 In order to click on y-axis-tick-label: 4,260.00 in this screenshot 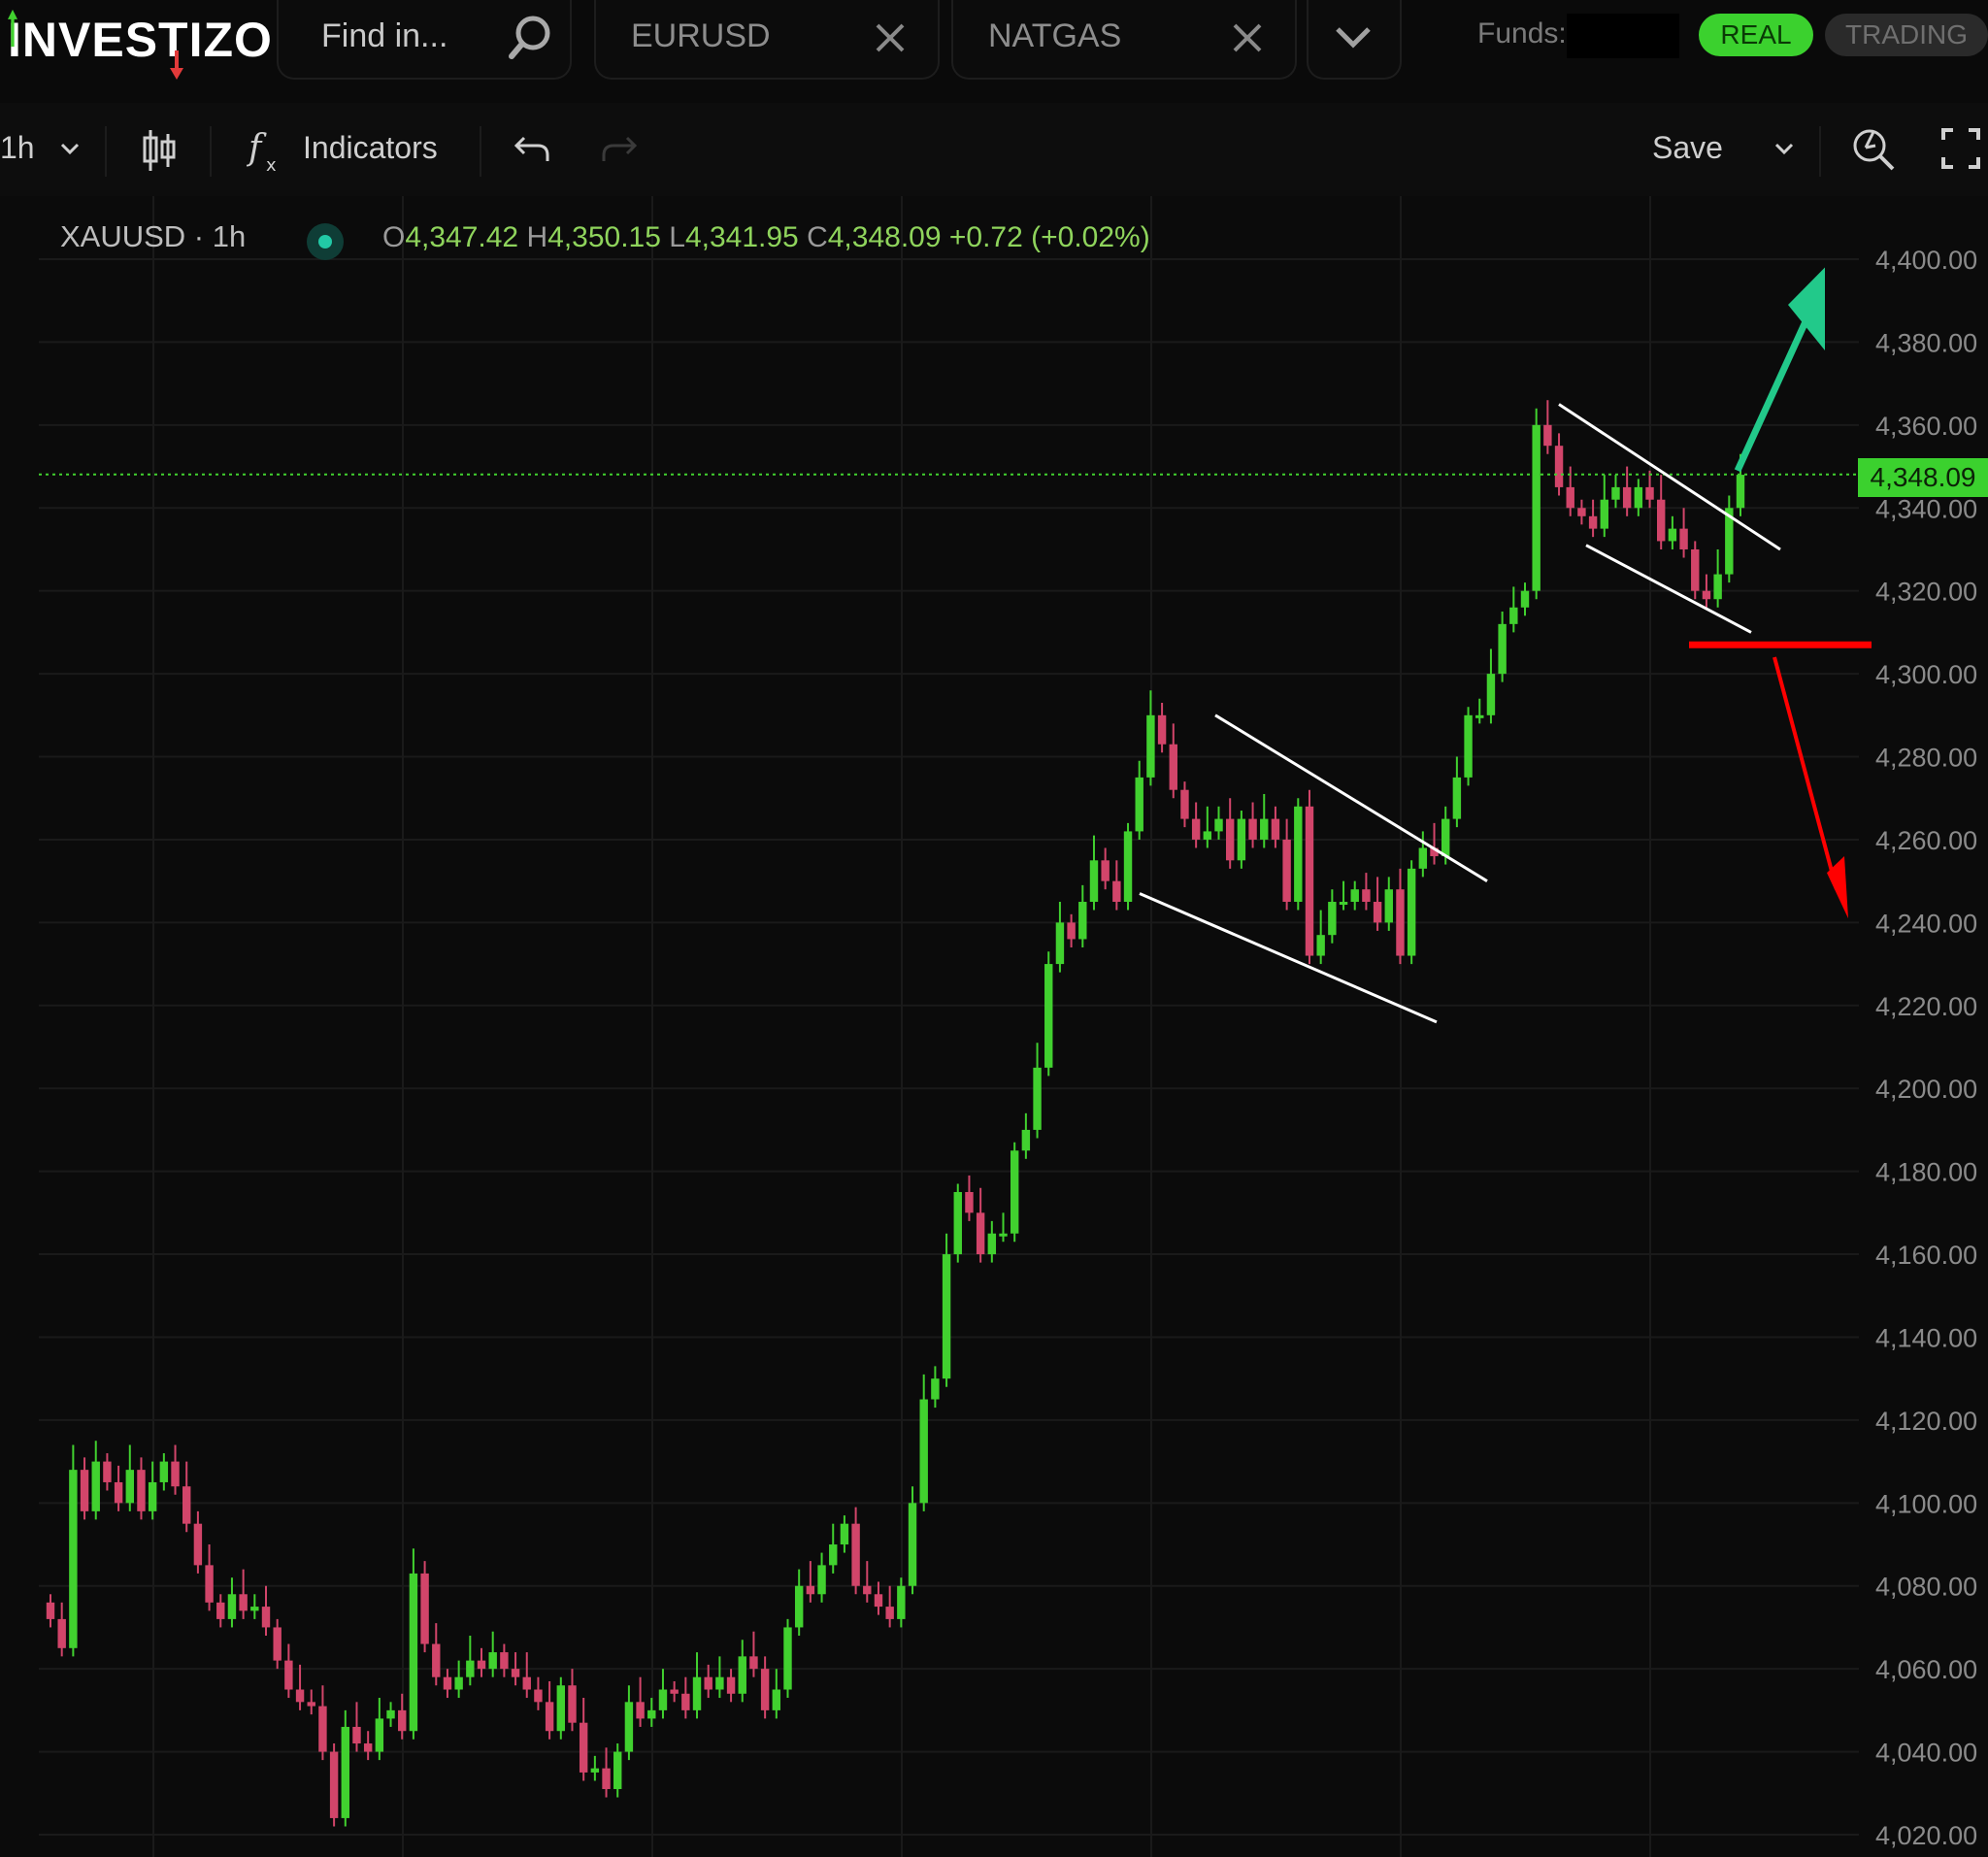, I will do `click(1926, 840)`.